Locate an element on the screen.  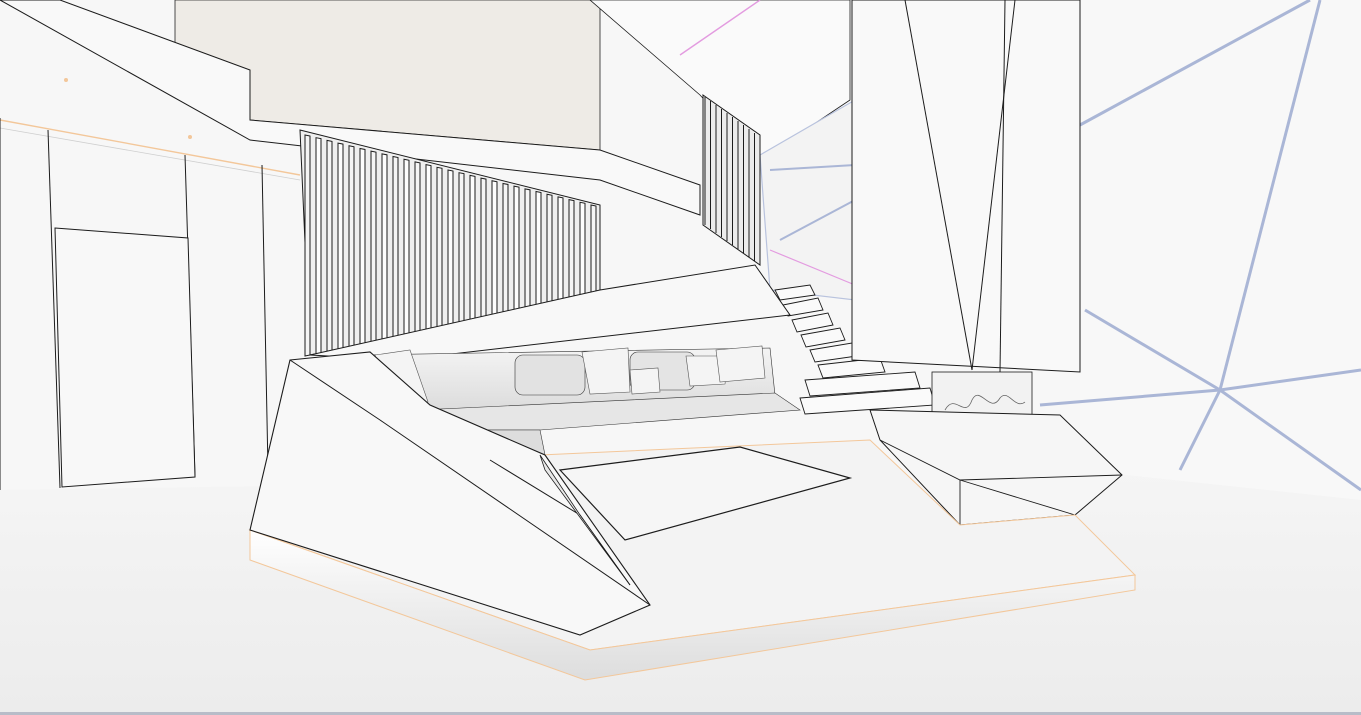
right-wall is located at coordinates (1220, 250).